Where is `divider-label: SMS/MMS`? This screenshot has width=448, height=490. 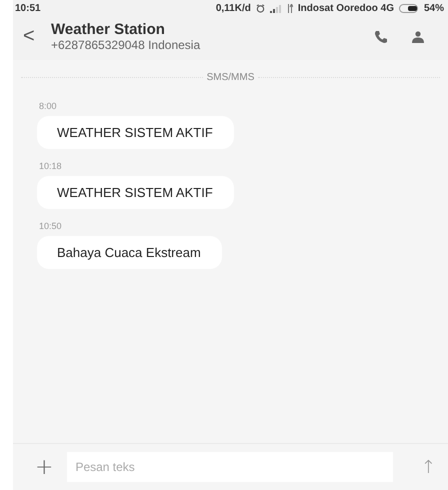
divider-label: SMS/MMS is located at coordinates (230, 77).